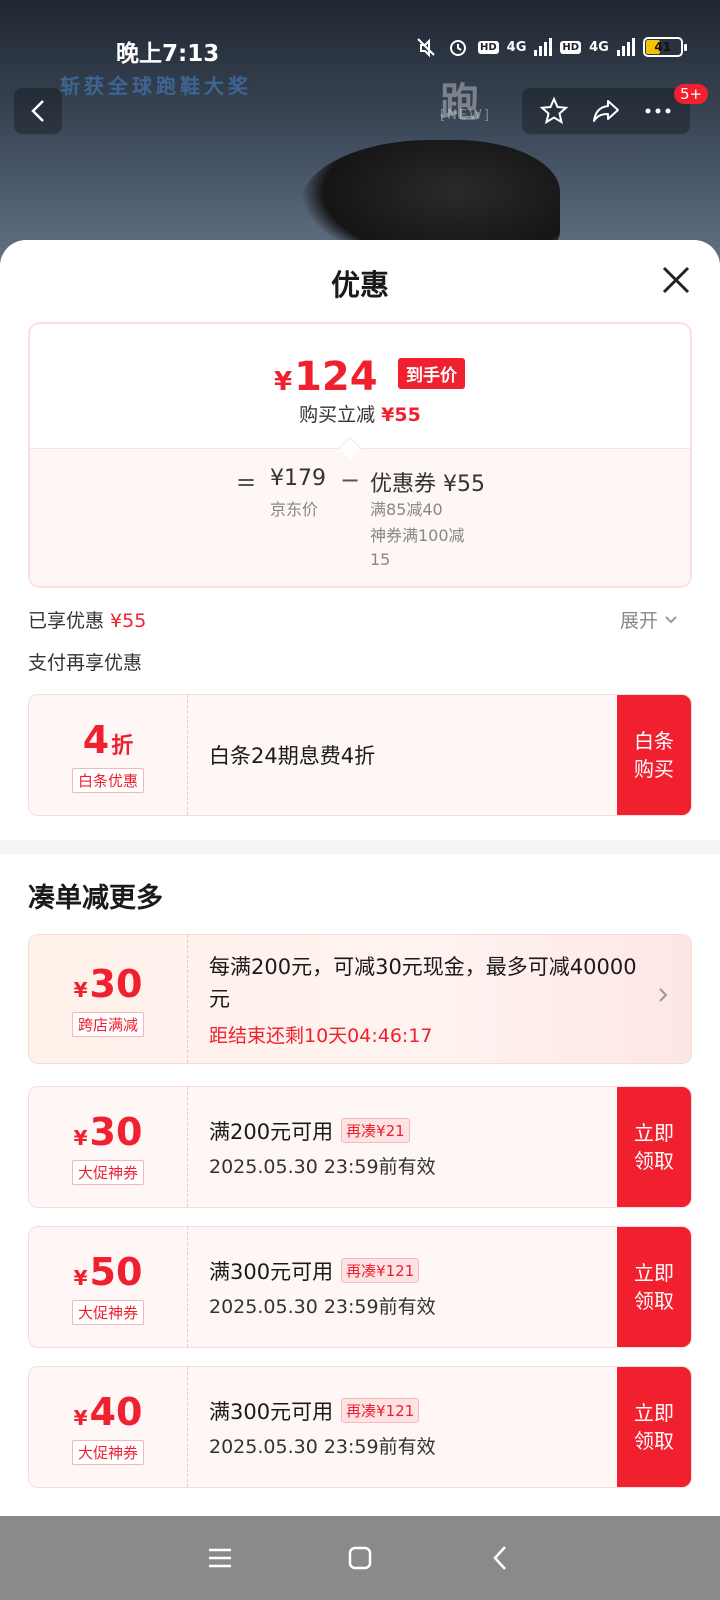  I want to click on coupon-tag: 大促神券, so click(107, 1452).